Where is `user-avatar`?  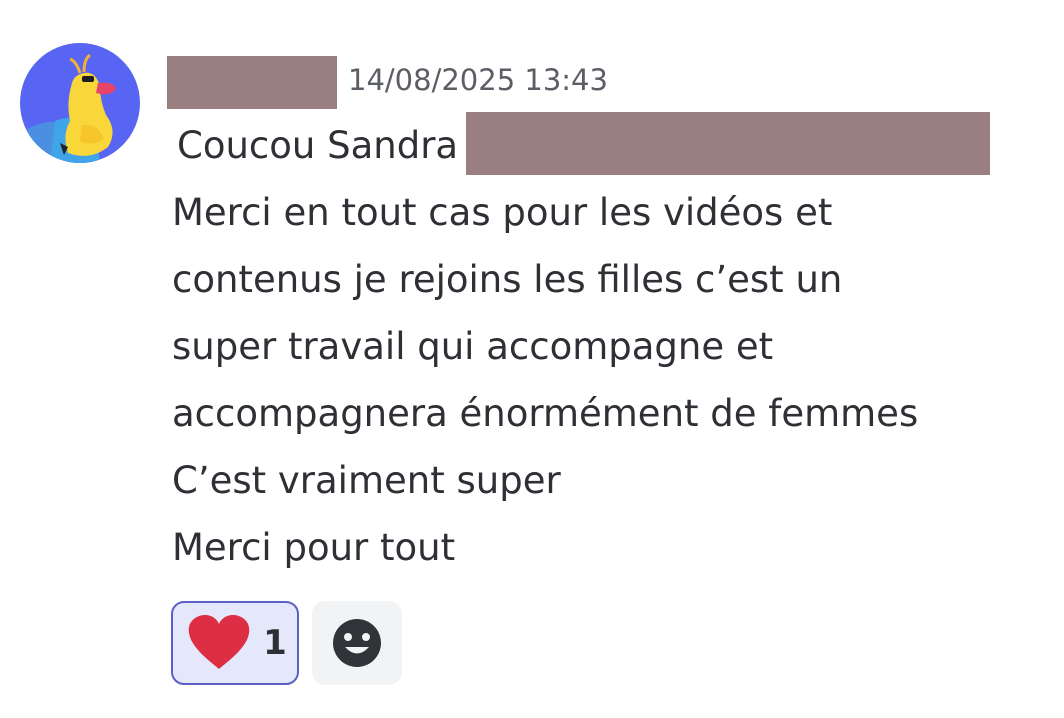
user-avatar is located at coordinates (80, 103).